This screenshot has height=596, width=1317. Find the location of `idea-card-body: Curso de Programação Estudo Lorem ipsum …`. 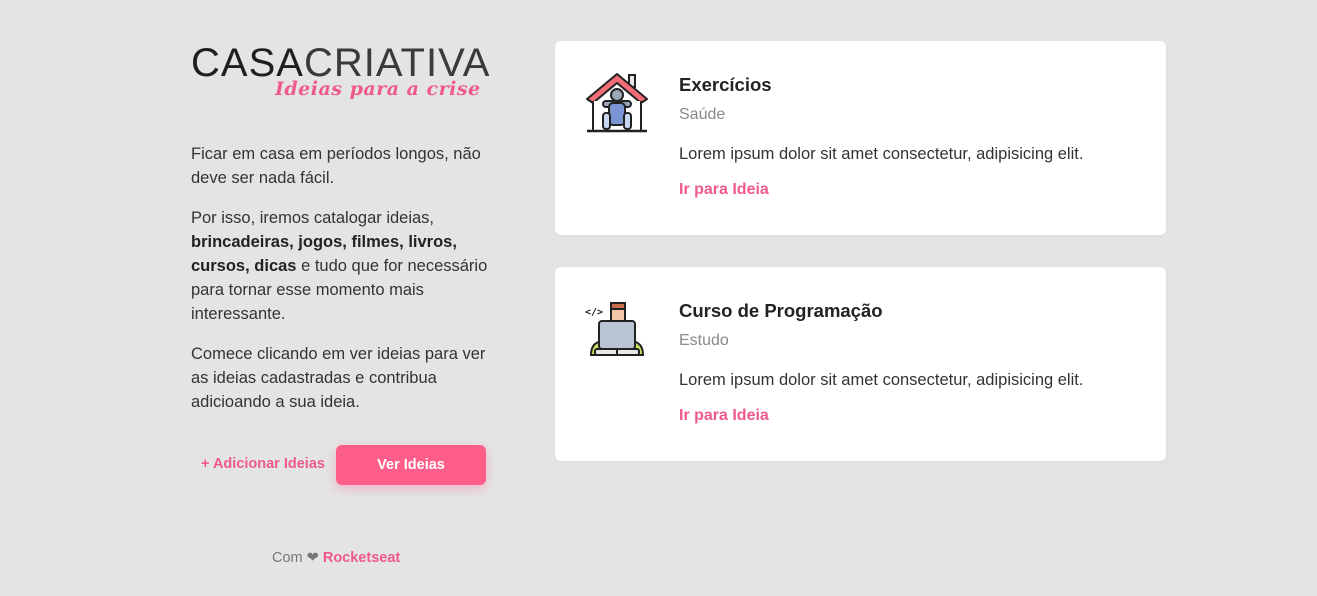

idea-card-body: Curso de Programação Estudo Lorem ipsum … is located at coordinates (919, 361).